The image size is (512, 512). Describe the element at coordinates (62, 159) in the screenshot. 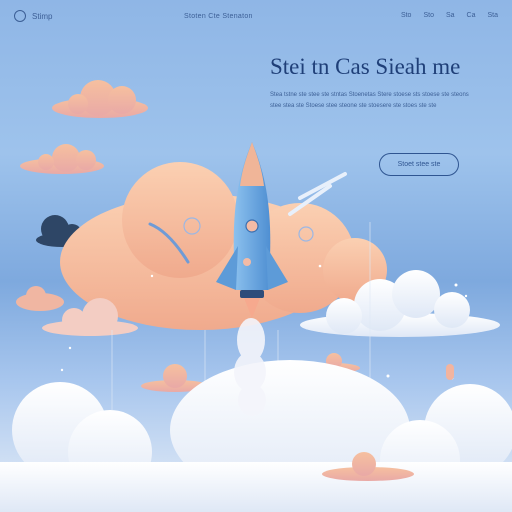

I see `cloud-mid-left` at that location.